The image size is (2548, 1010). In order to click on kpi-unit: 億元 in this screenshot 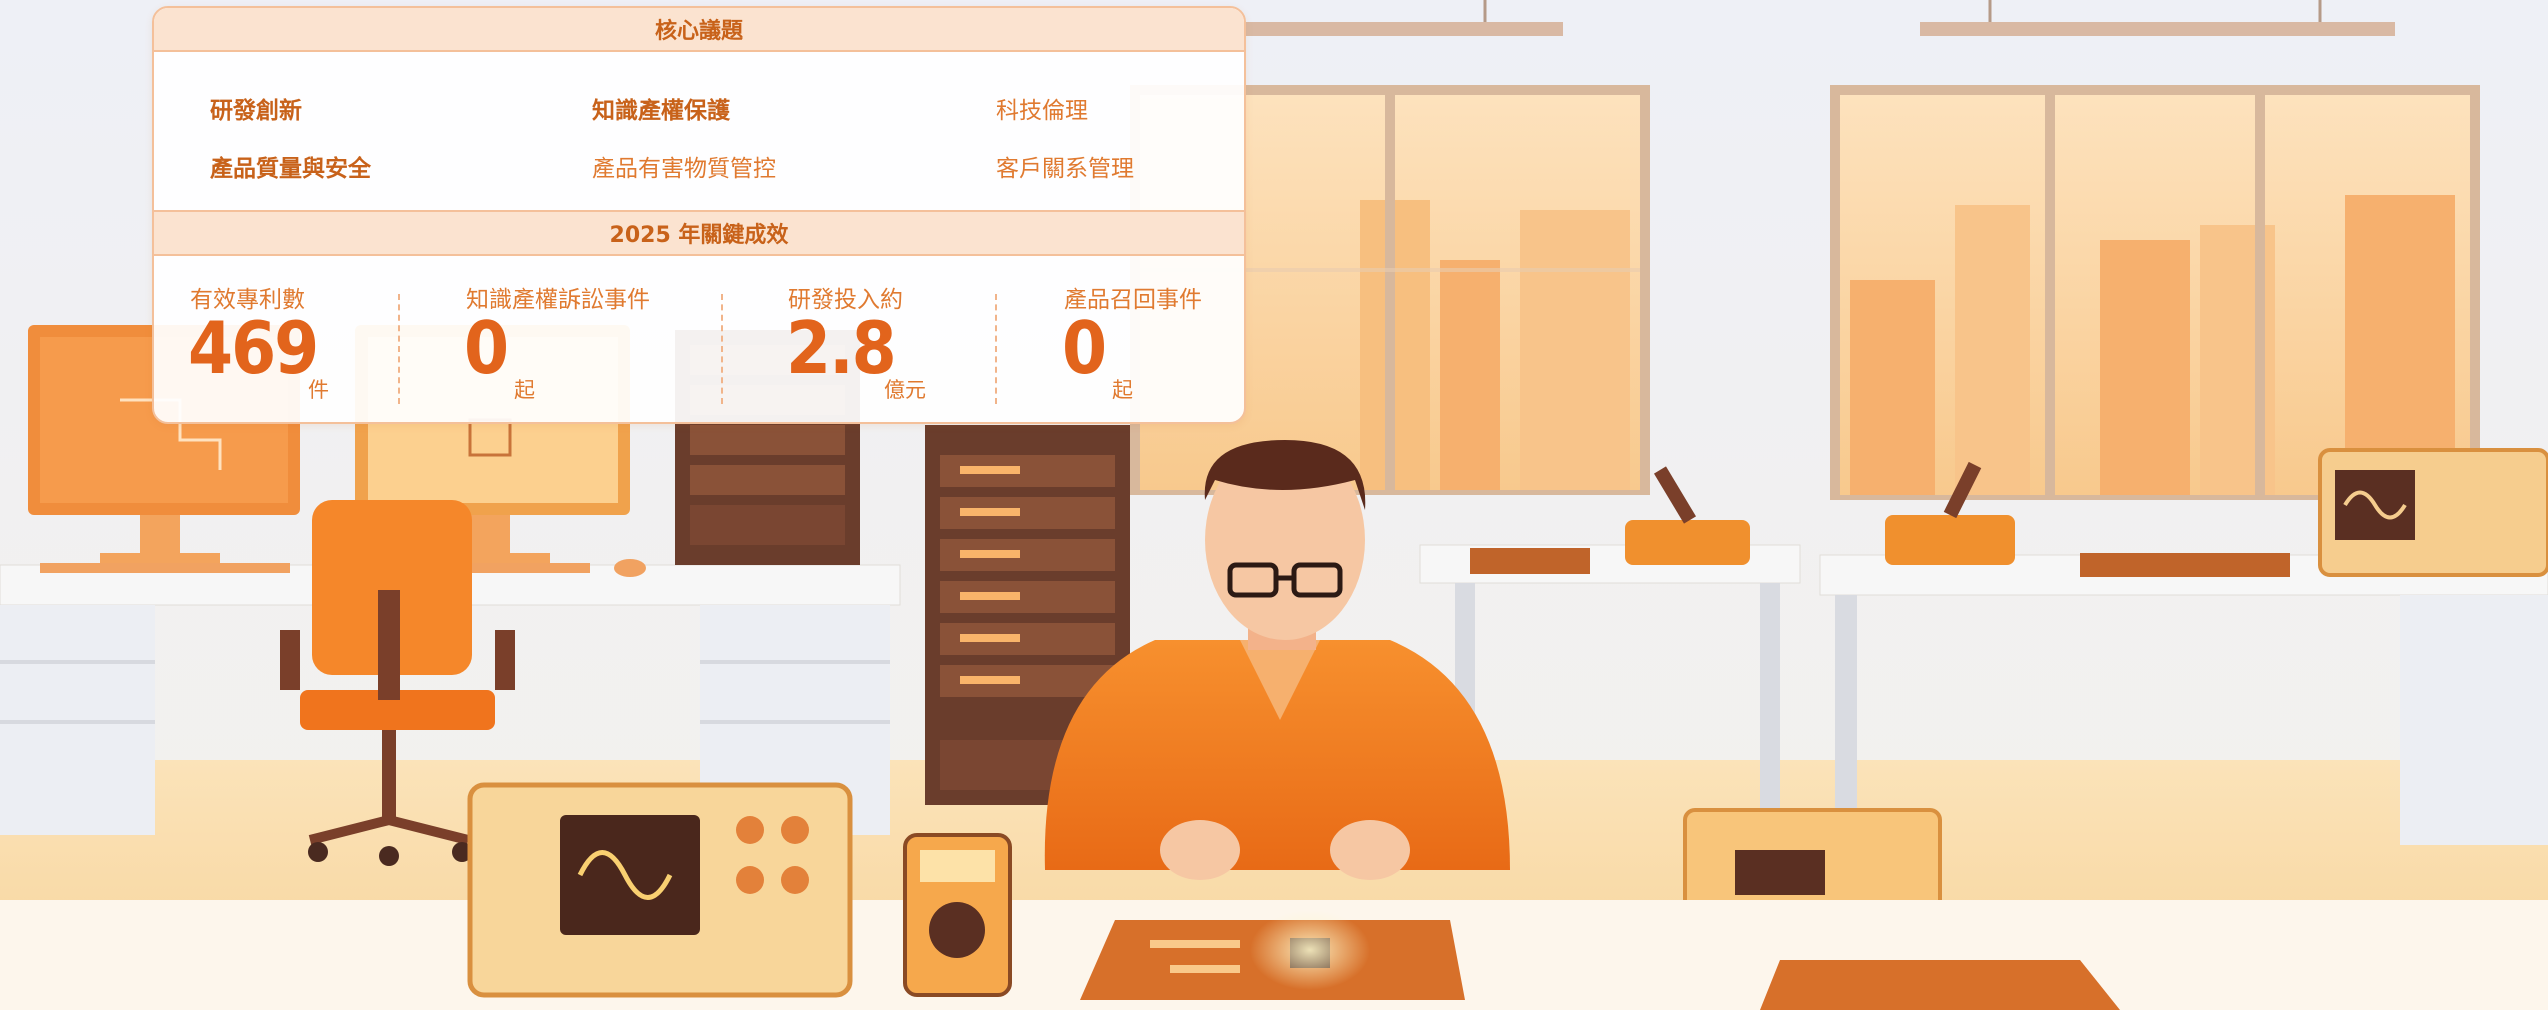, I will do `click(905, 390)`.